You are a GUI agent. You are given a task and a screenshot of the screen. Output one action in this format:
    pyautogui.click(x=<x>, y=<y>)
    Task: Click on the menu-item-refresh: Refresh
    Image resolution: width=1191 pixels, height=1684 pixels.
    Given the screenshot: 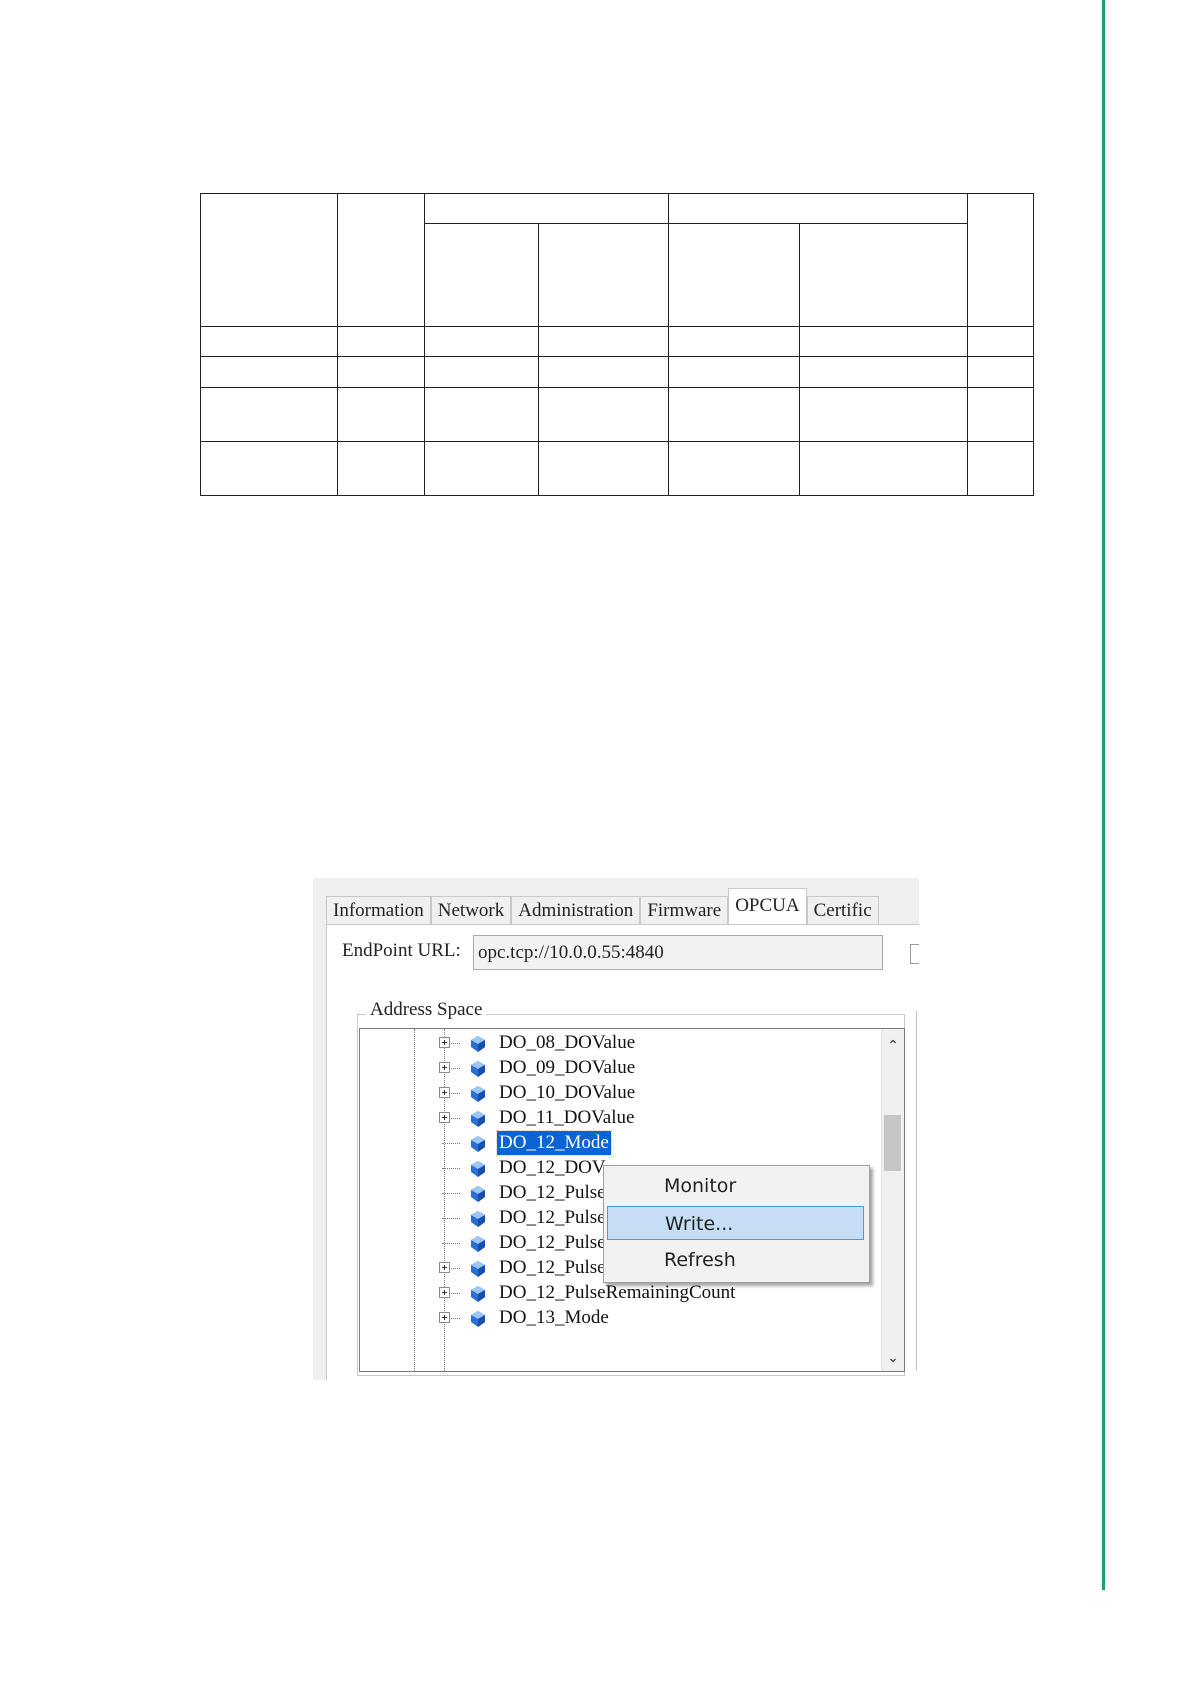 What is the action you would take?
    pyautogui.click(x=735, y=1260)
    